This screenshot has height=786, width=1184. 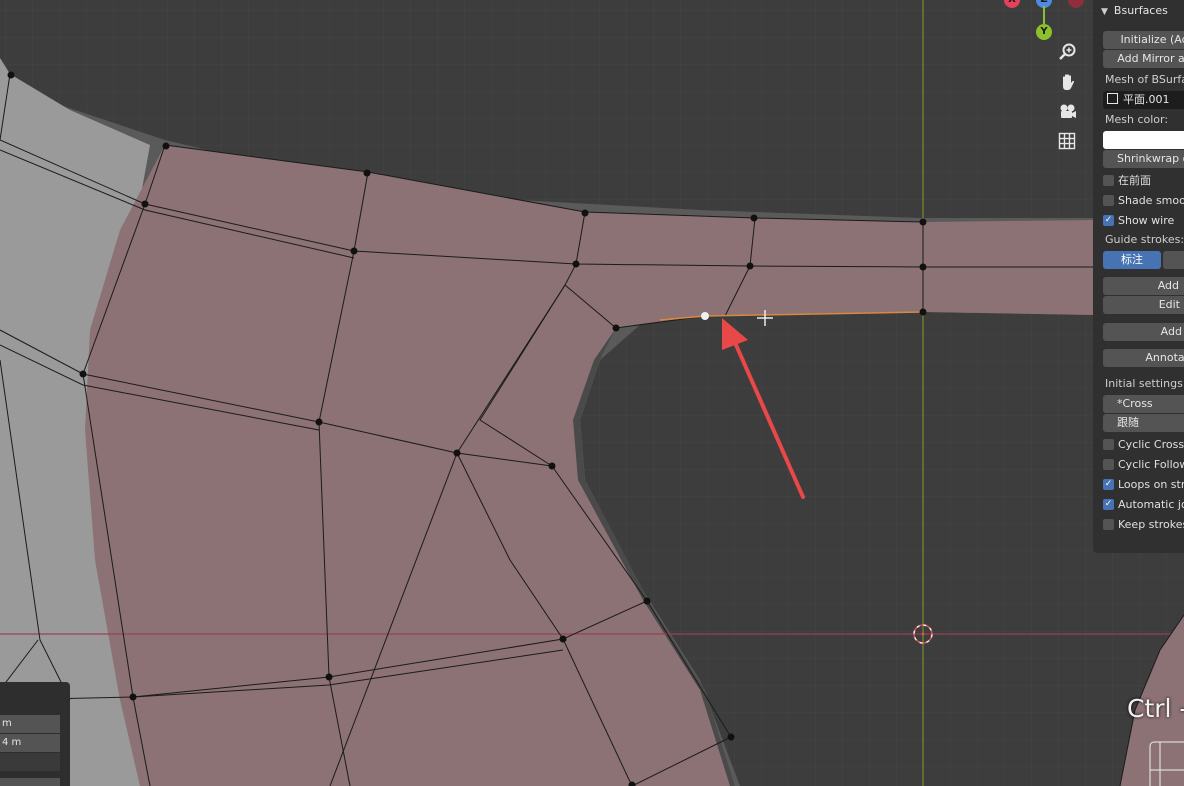 I want to click on show-wire-checkbox: ✓ Show wire, so click(x=1138, y=220).